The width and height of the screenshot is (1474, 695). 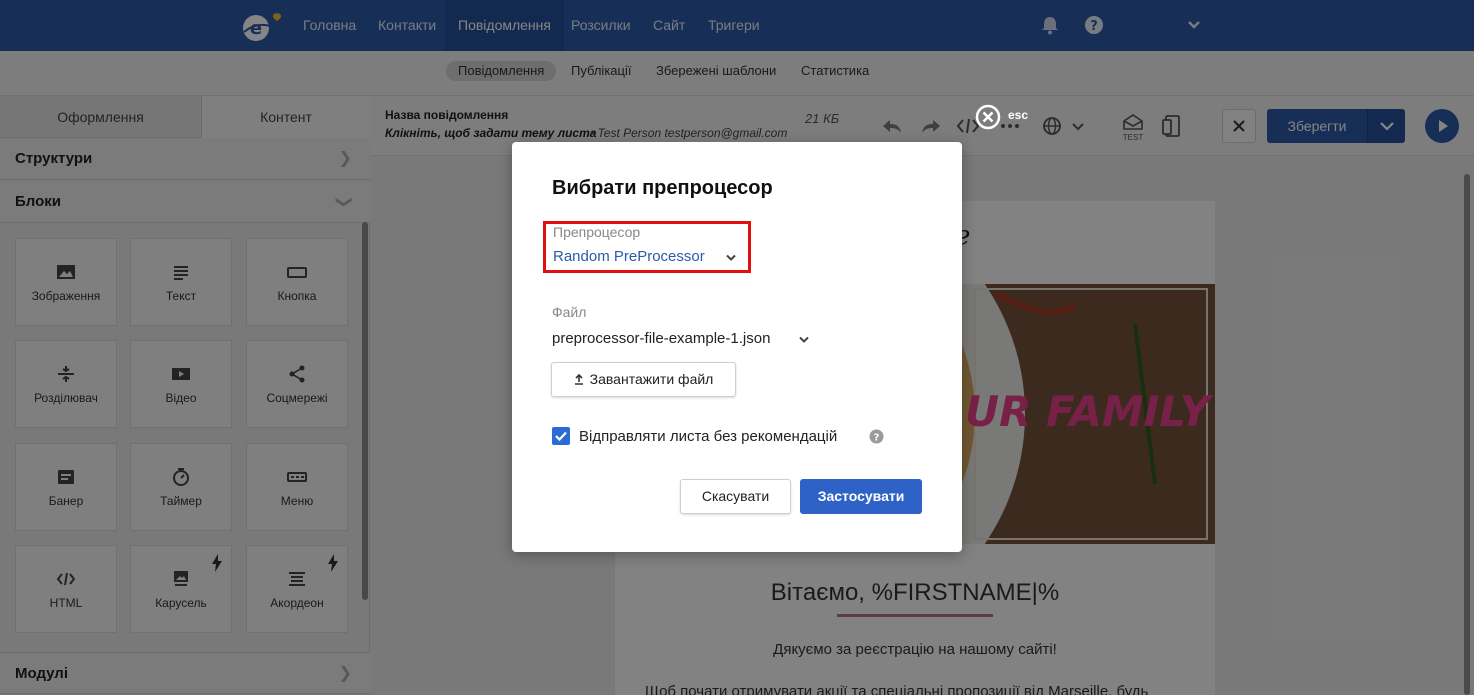 I want to click on upload-label: Завантажити файл, so click(x=651, y=379).